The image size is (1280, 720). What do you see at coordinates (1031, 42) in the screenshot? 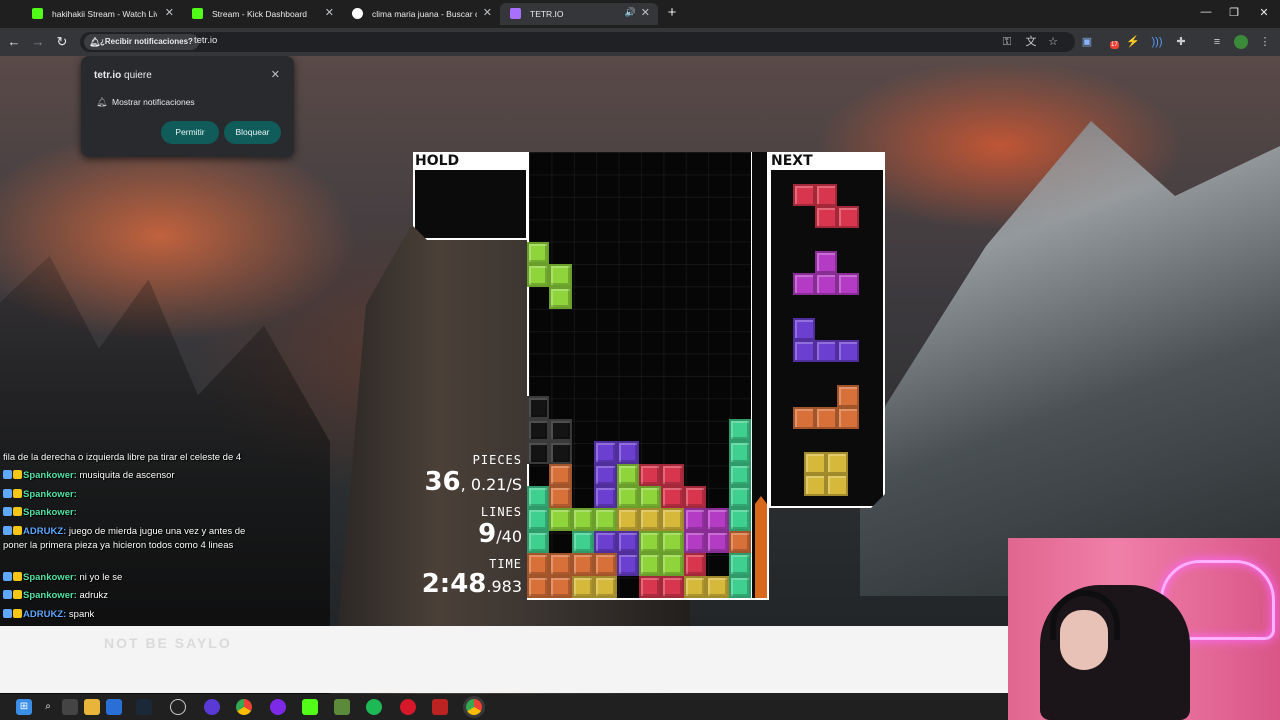
I see `translate-icon: 文` at bounding box center [1031, 42].